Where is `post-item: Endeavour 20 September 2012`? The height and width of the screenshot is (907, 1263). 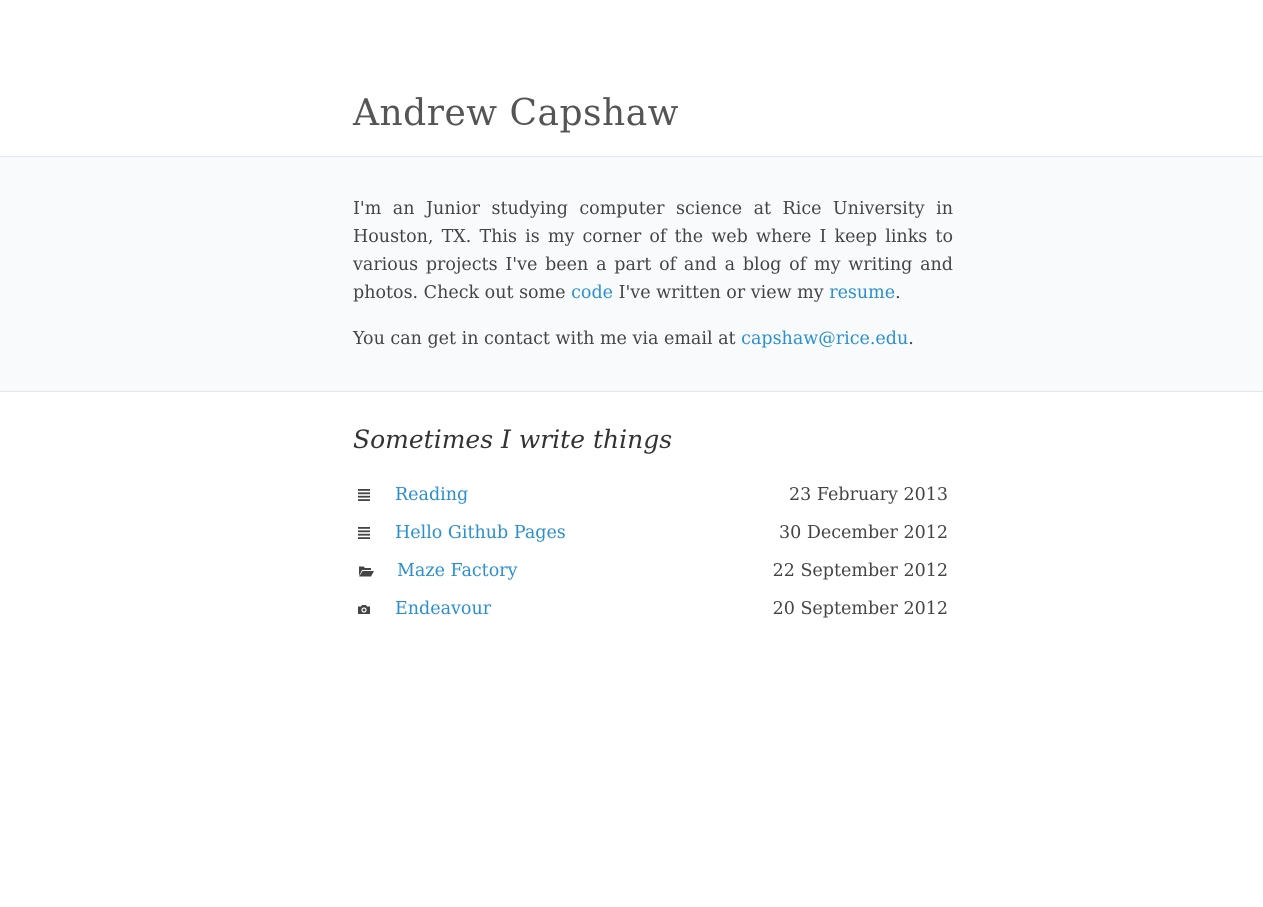 post-item: Endeavour 20 September 2012 is located at coordinates (650, 609).